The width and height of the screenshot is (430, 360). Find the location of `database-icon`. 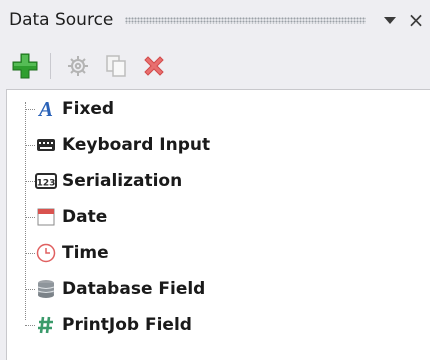

database-icon is located at coordinates (46, 289).